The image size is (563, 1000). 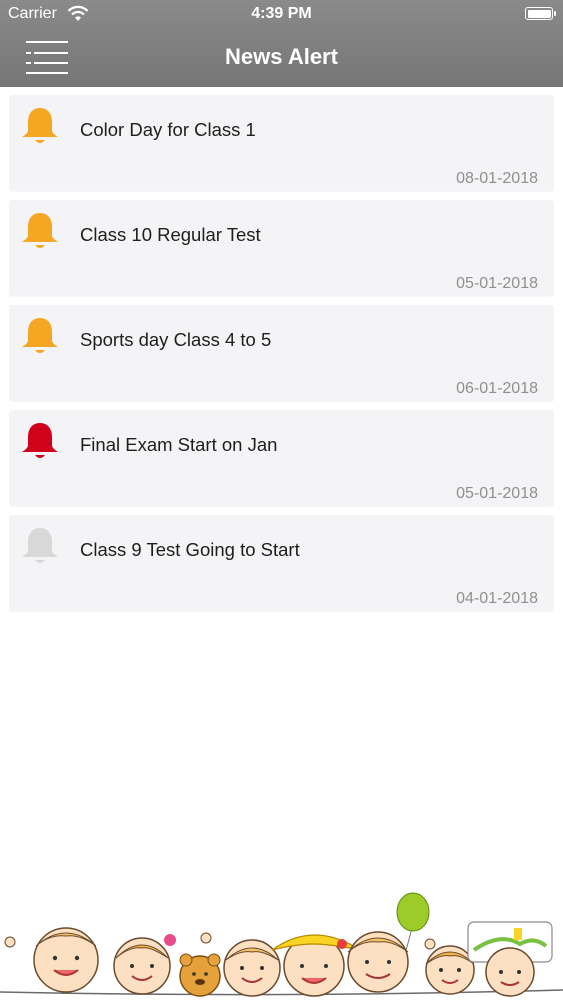 I want to click on alert-date: 06-01-2018, so click(x=497, y=388).